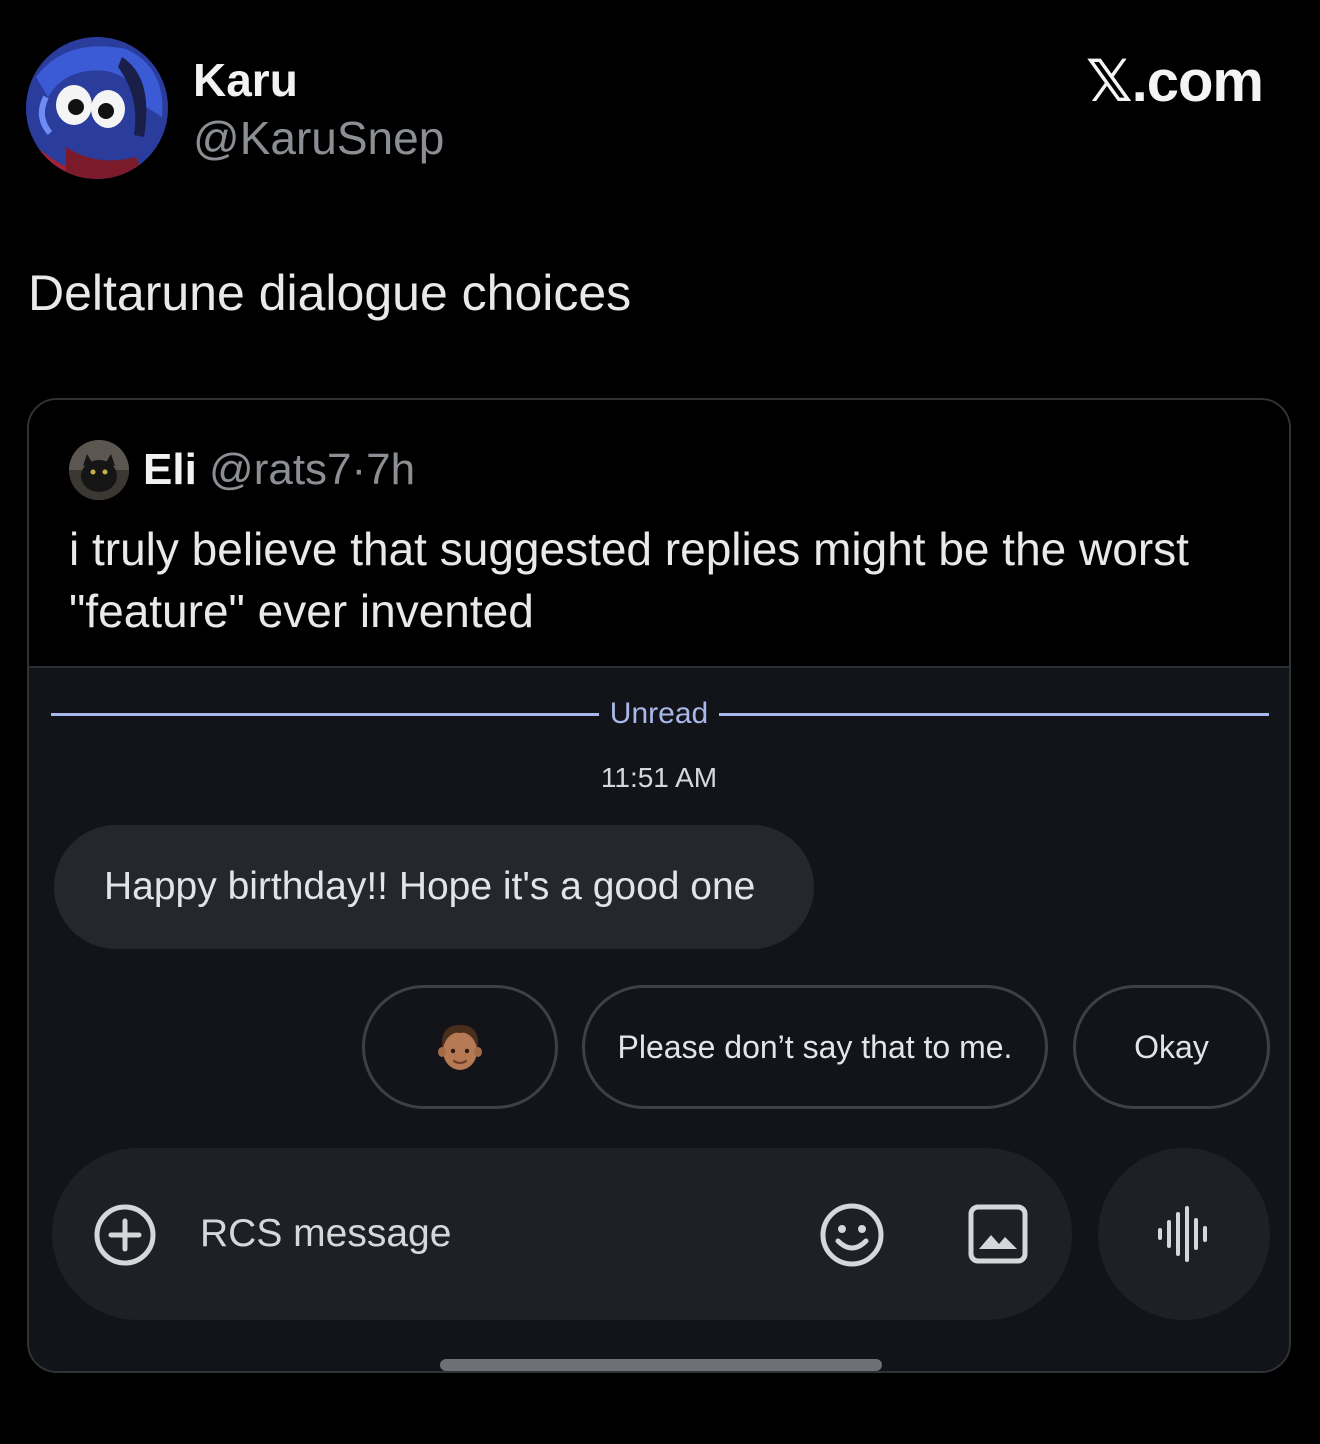 The height and width of the screenshot is (1444, 1320). I want to click on man-face-emoji-icon, so click(460, 1047).